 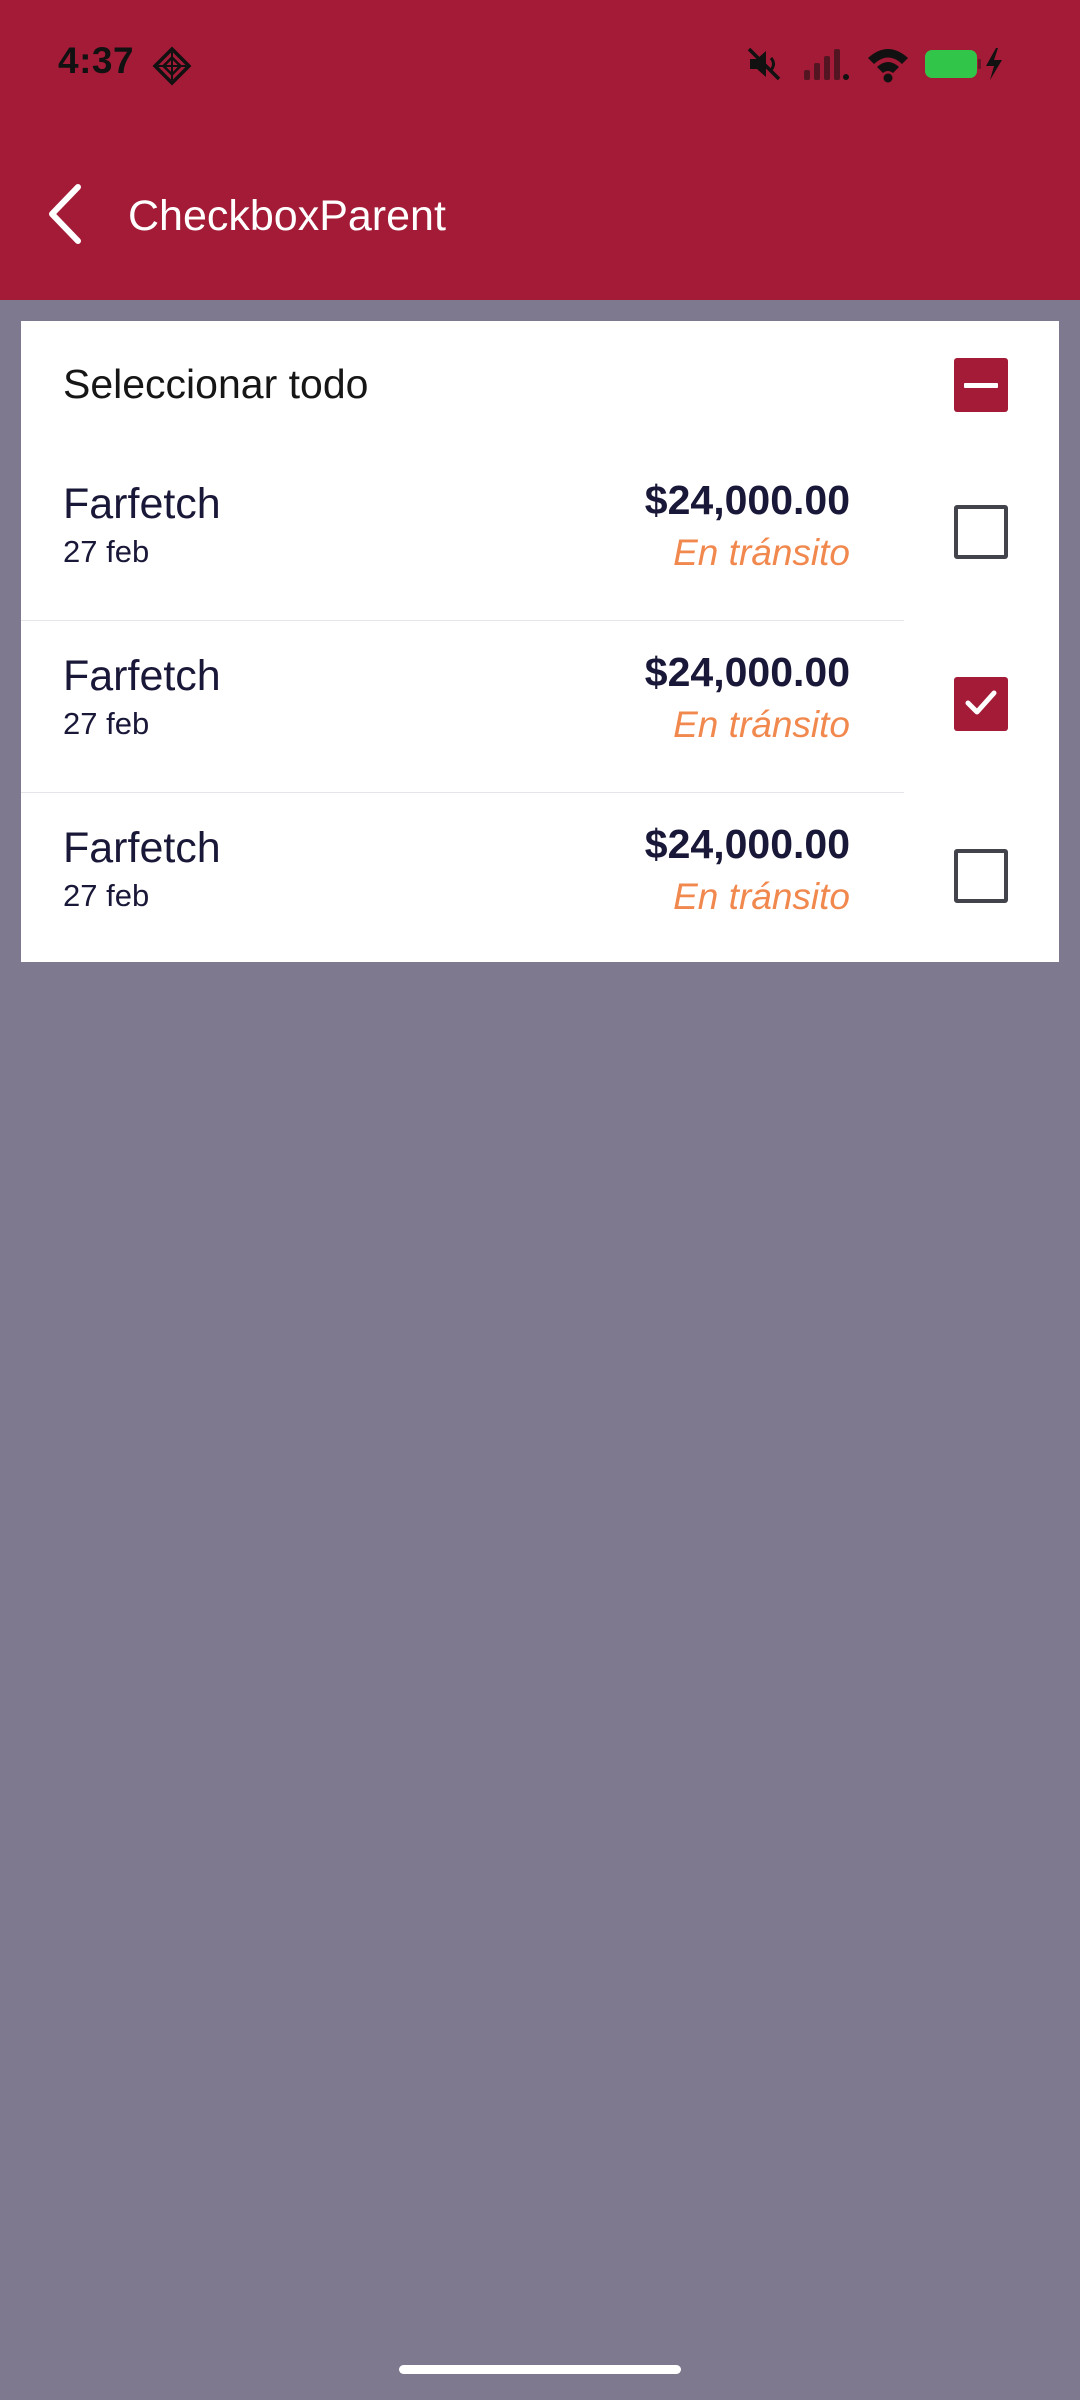 What do you see at coordinates (540, 150) in the screenshot?
I see `top-app-bar: 4:37 CheckboxParent` at bounding box center [540, 150].